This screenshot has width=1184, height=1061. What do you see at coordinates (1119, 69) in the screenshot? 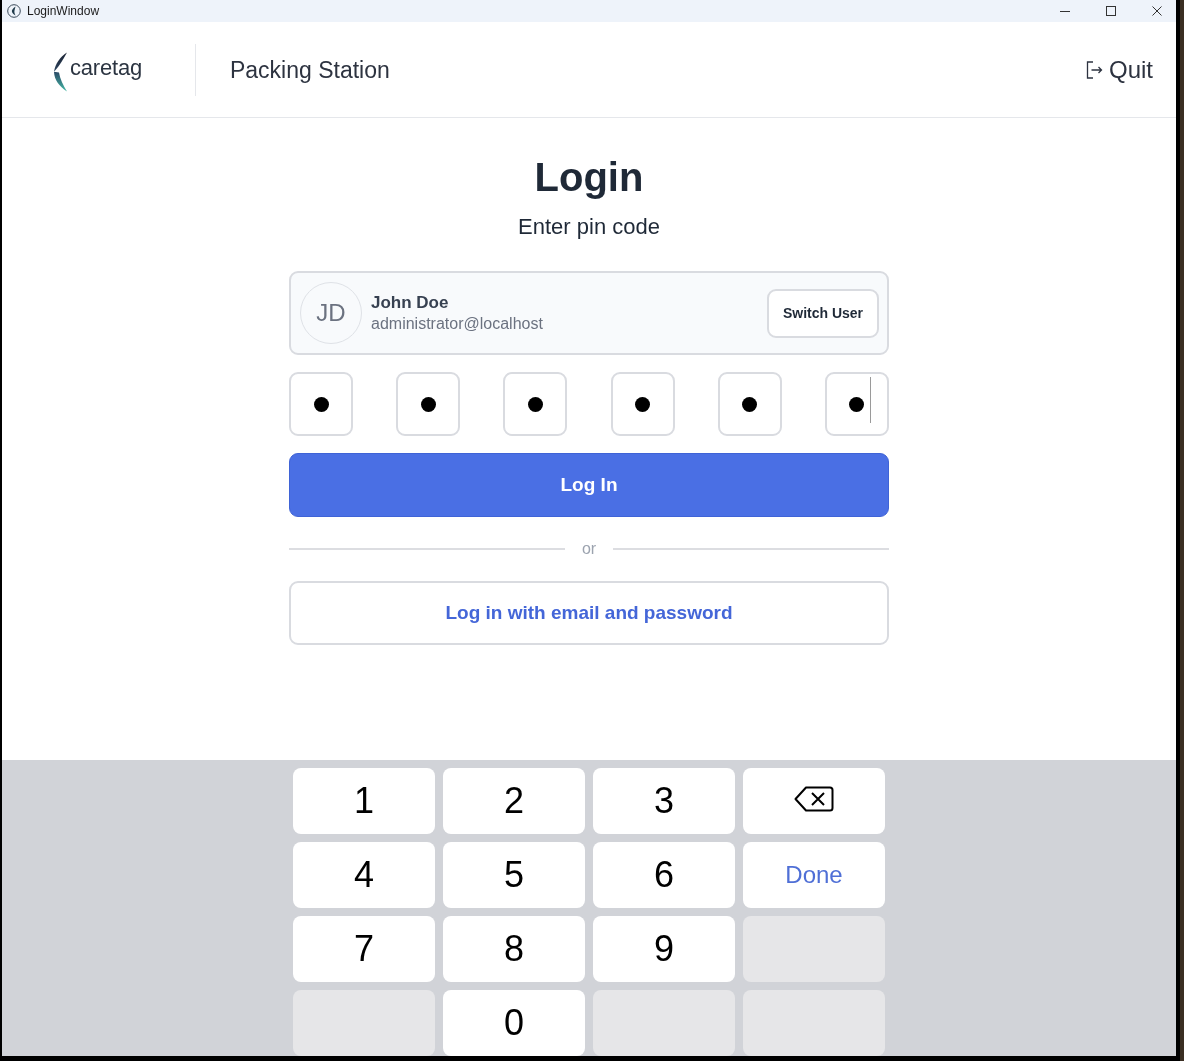
I see `quit-button: Quit` at bounding box center [1119, 69].